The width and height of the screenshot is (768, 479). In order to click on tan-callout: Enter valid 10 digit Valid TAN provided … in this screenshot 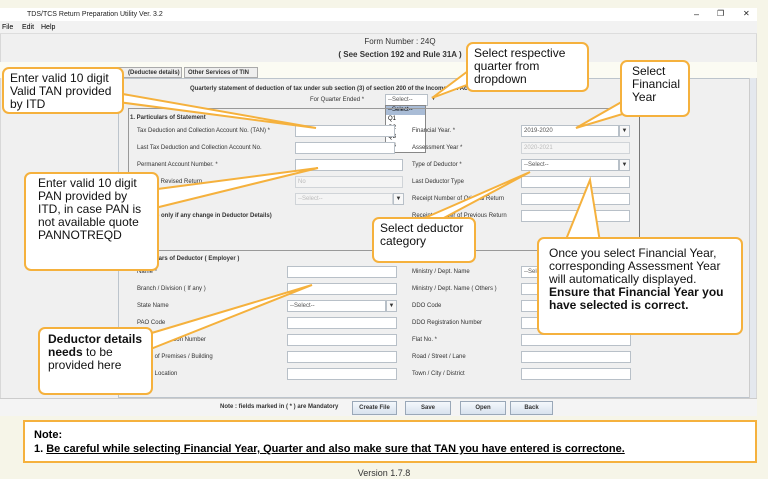, I will do `click(63, 90)`.